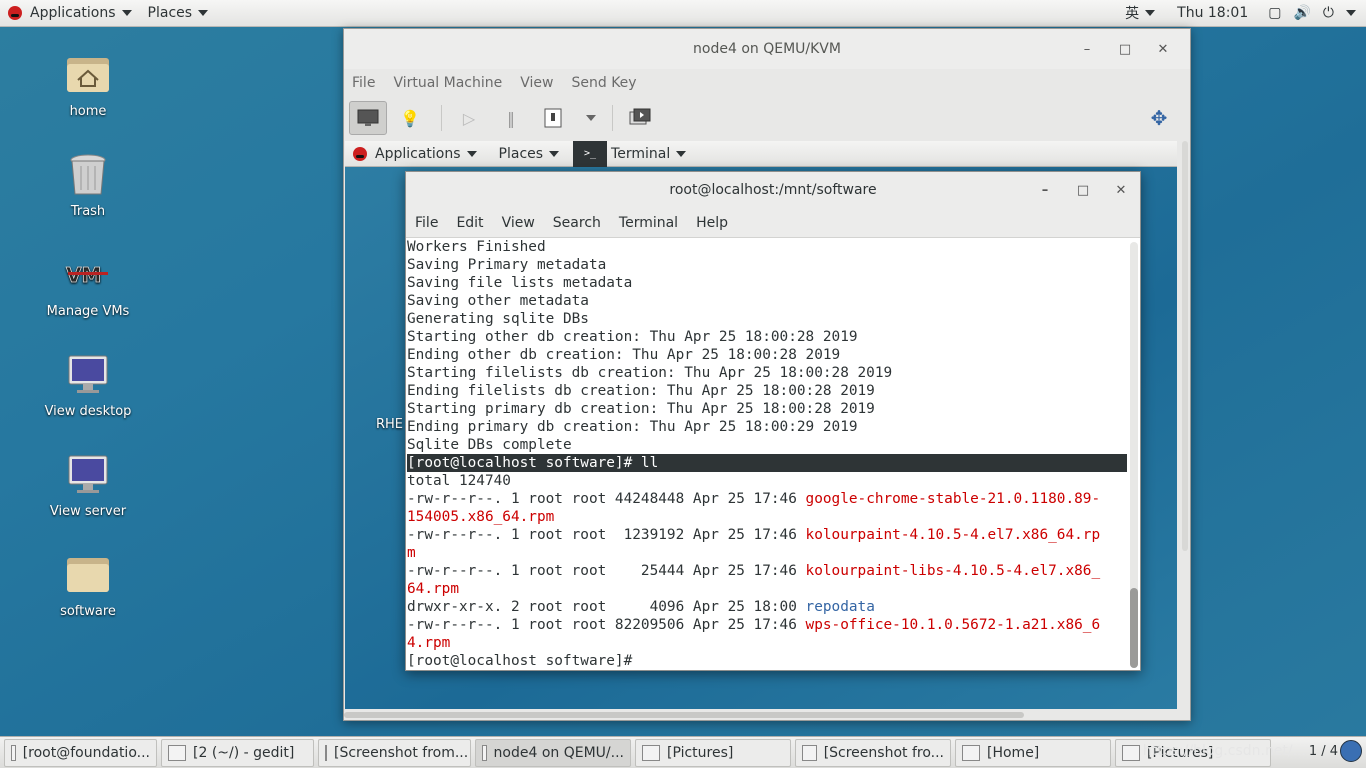 This screenshot has height=768, width=1366. I want to click on toolbar-separator, so click(612, 118).